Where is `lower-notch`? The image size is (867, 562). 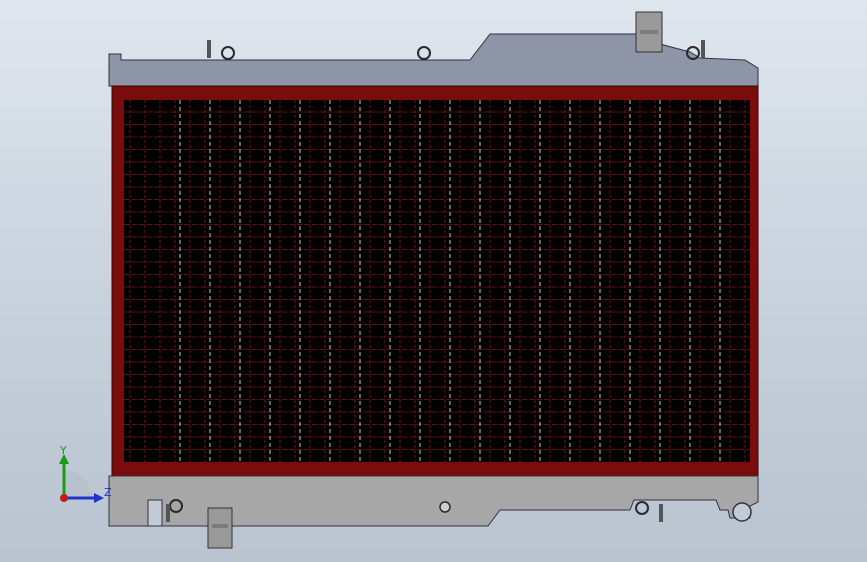
lower-notch is located at coordinates (155, 513).